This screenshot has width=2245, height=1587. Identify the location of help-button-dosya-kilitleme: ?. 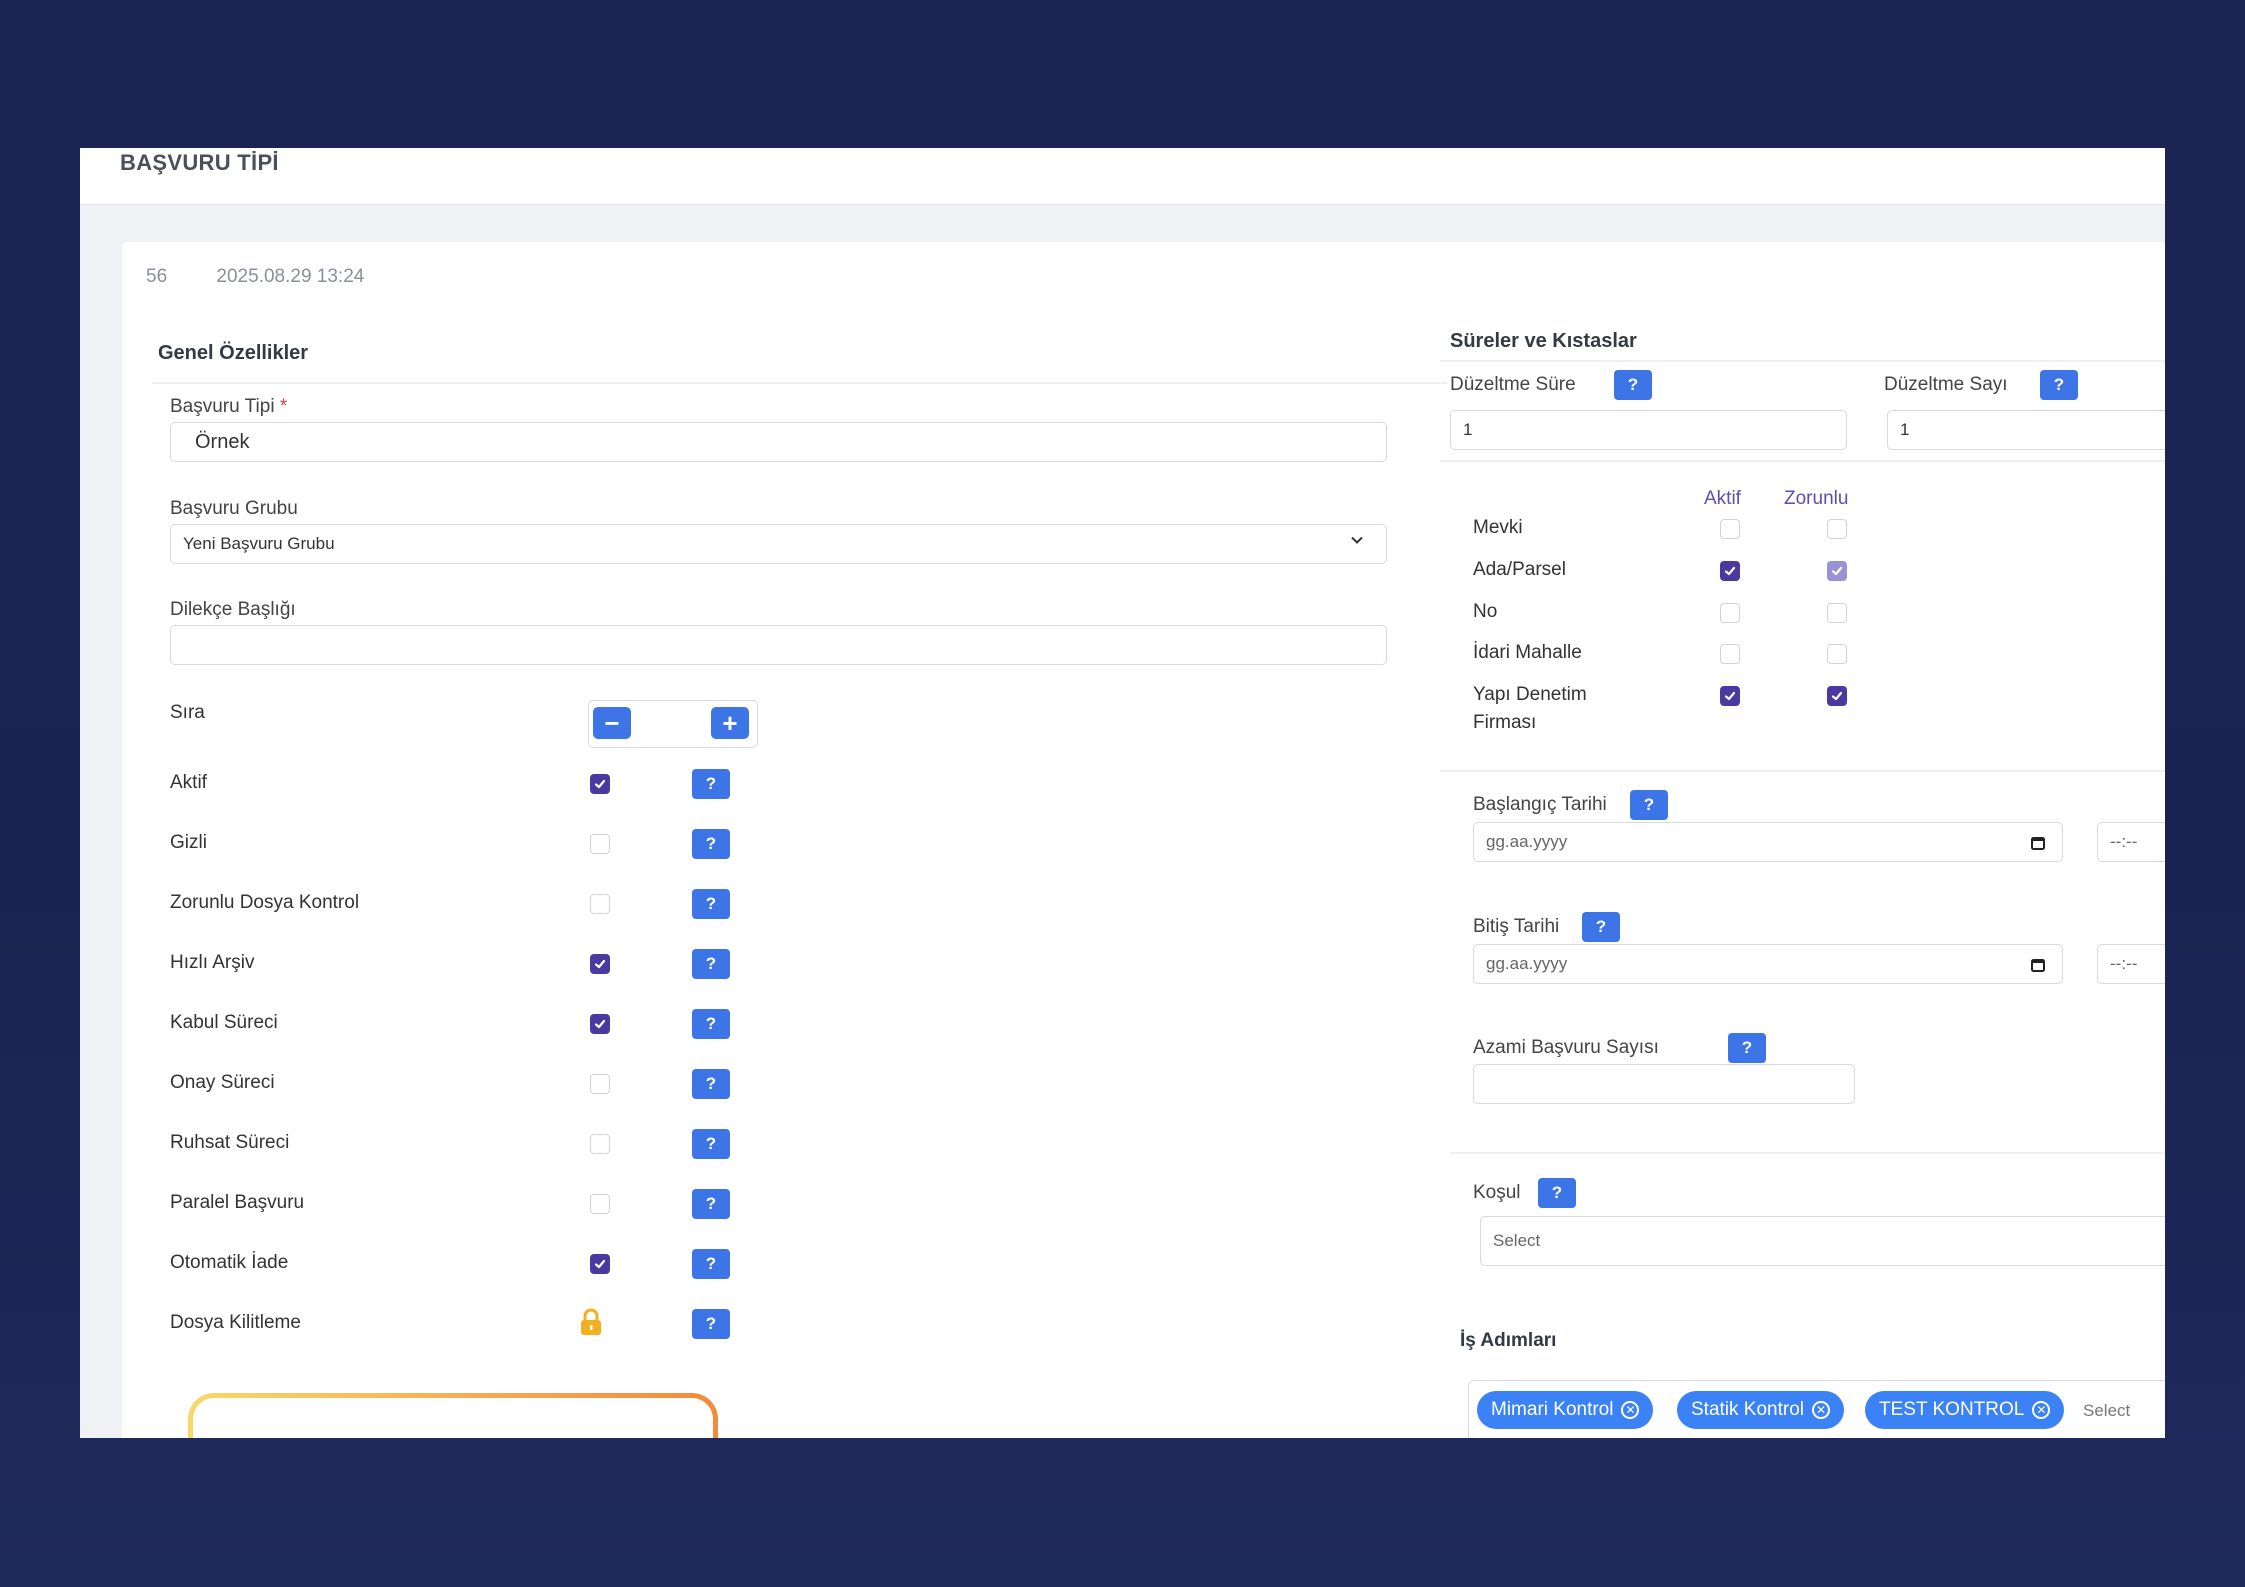
(711, 1324).